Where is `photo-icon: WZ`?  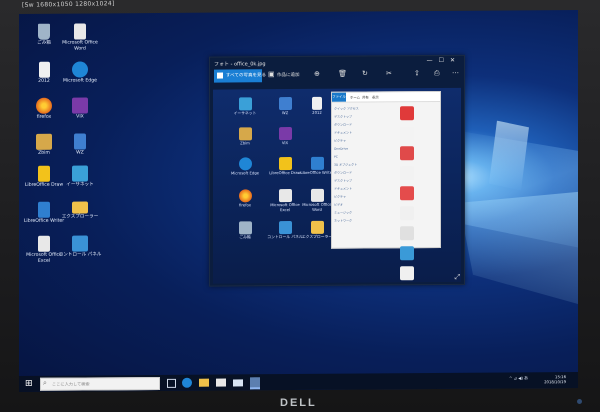 photo-icon: WZ is located at coordinates (285, 106).